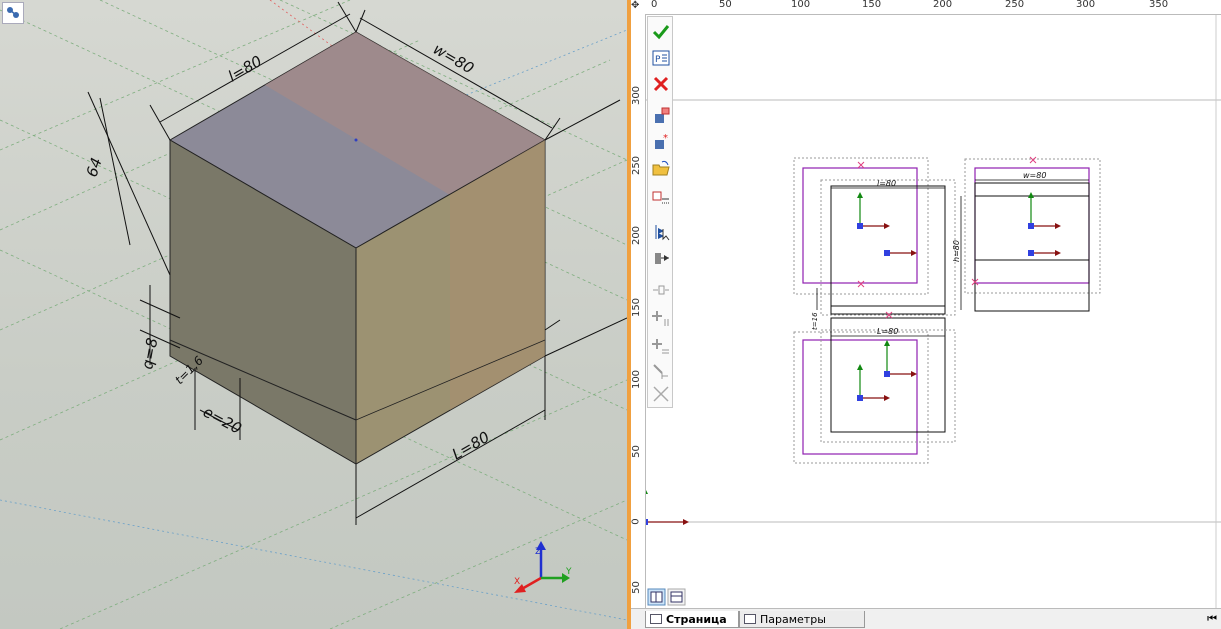 This screenshot has height=629, width=1221. Describe the element at coordinates (887, 331) in the screenshot. I see `sheet-dim-L: L=80` at that location.